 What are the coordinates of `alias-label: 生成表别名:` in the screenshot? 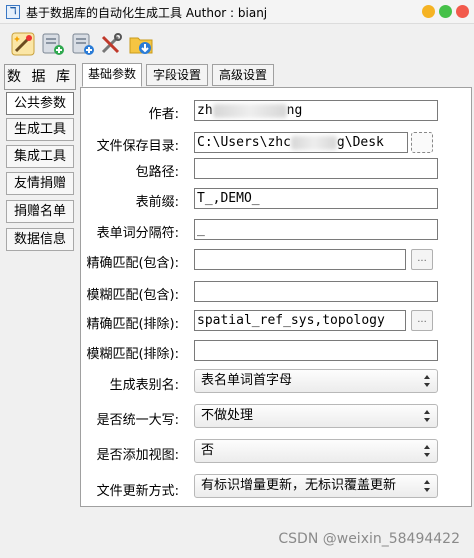 It's located at (144, 385).